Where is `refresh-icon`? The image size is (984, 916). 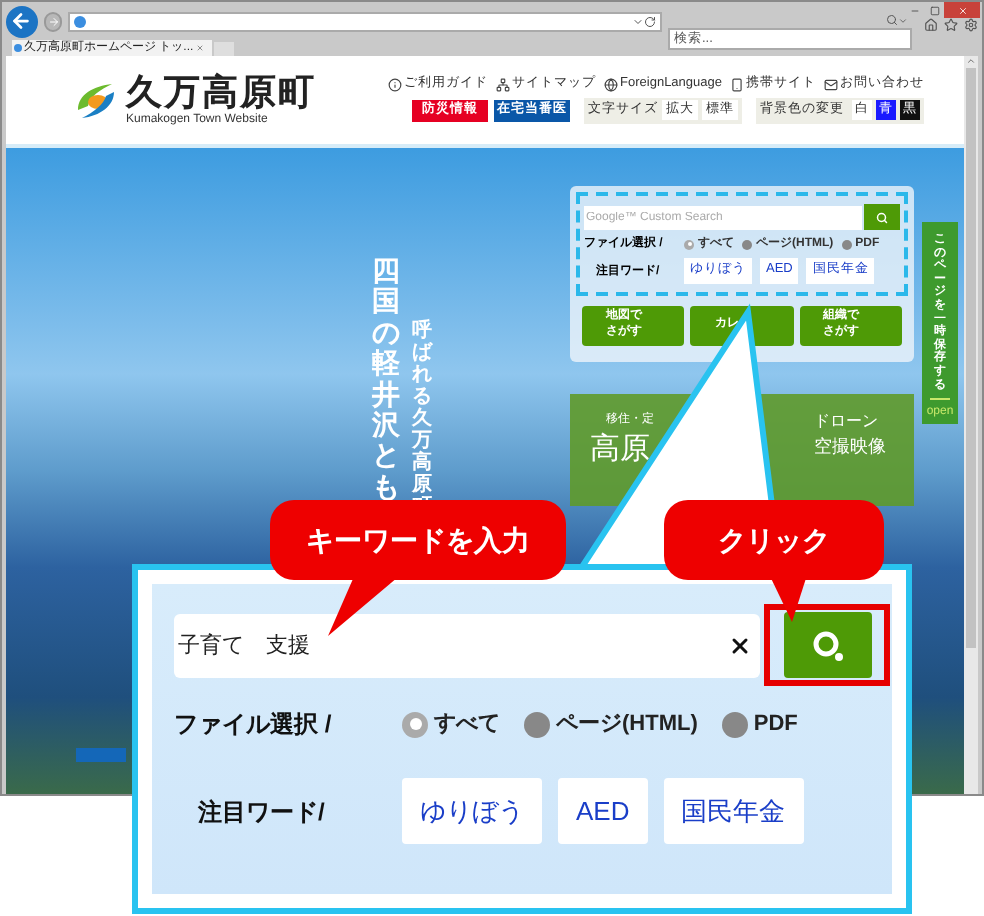 refresh-icon is located at coordinates (650, 21).